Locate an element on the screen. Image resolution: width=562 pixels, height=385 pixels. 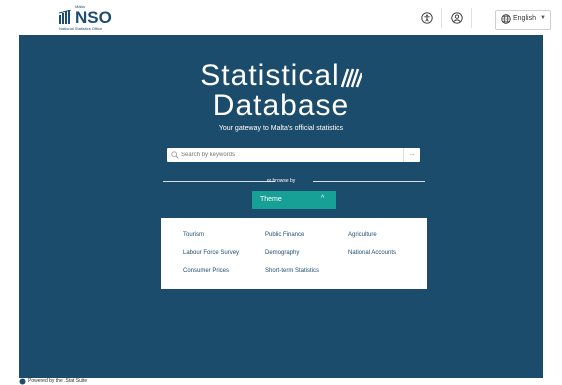
footer: Powered by the .Stat Suite is located at coordinates (281, 381).